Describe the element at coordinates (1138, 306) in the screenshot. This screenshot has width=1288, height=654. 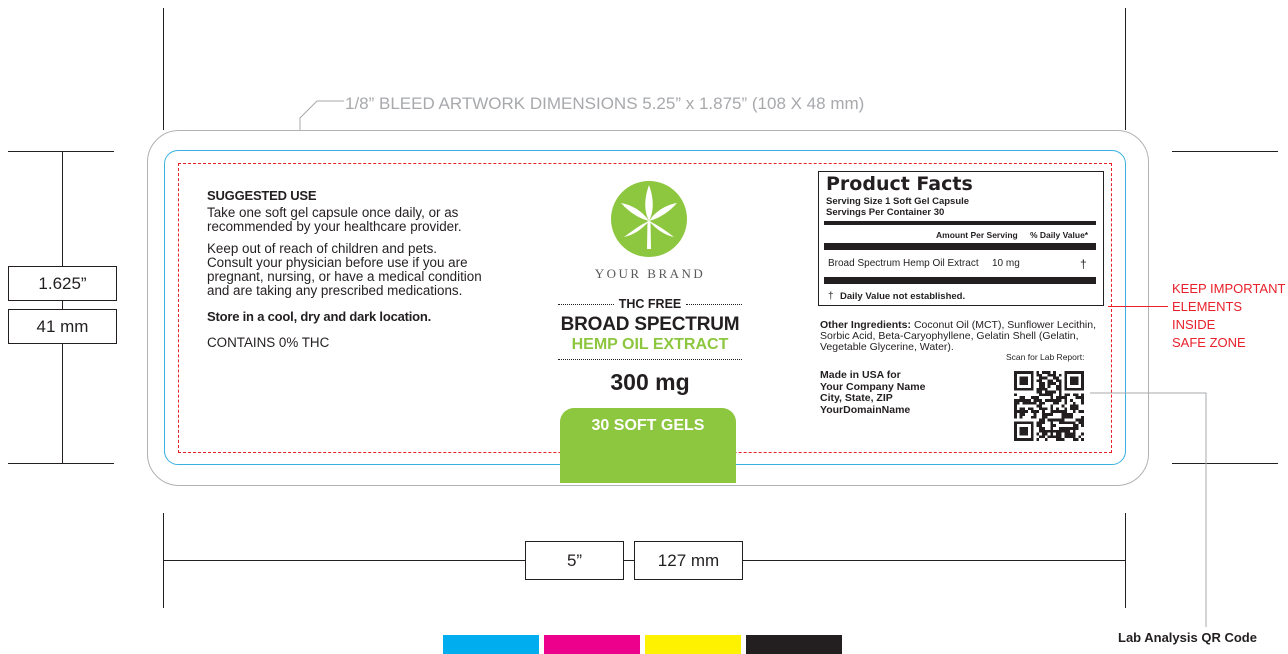
I see `safe-zone-leader-line` at that location.